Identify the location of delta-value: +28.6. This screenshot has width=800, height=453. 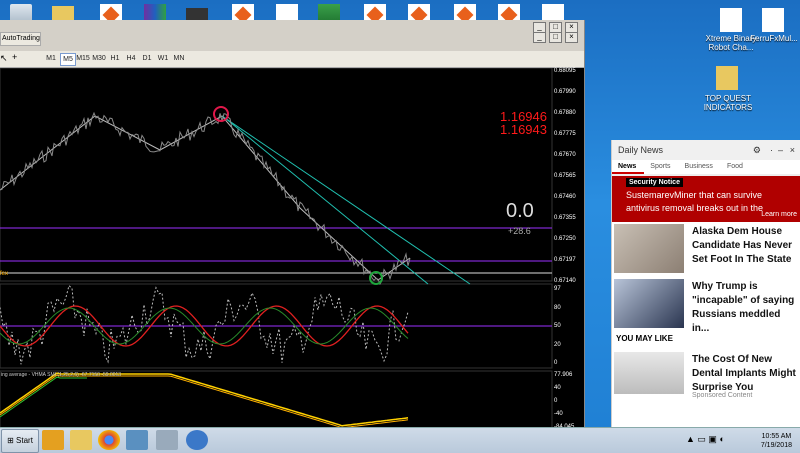
(519, 231).